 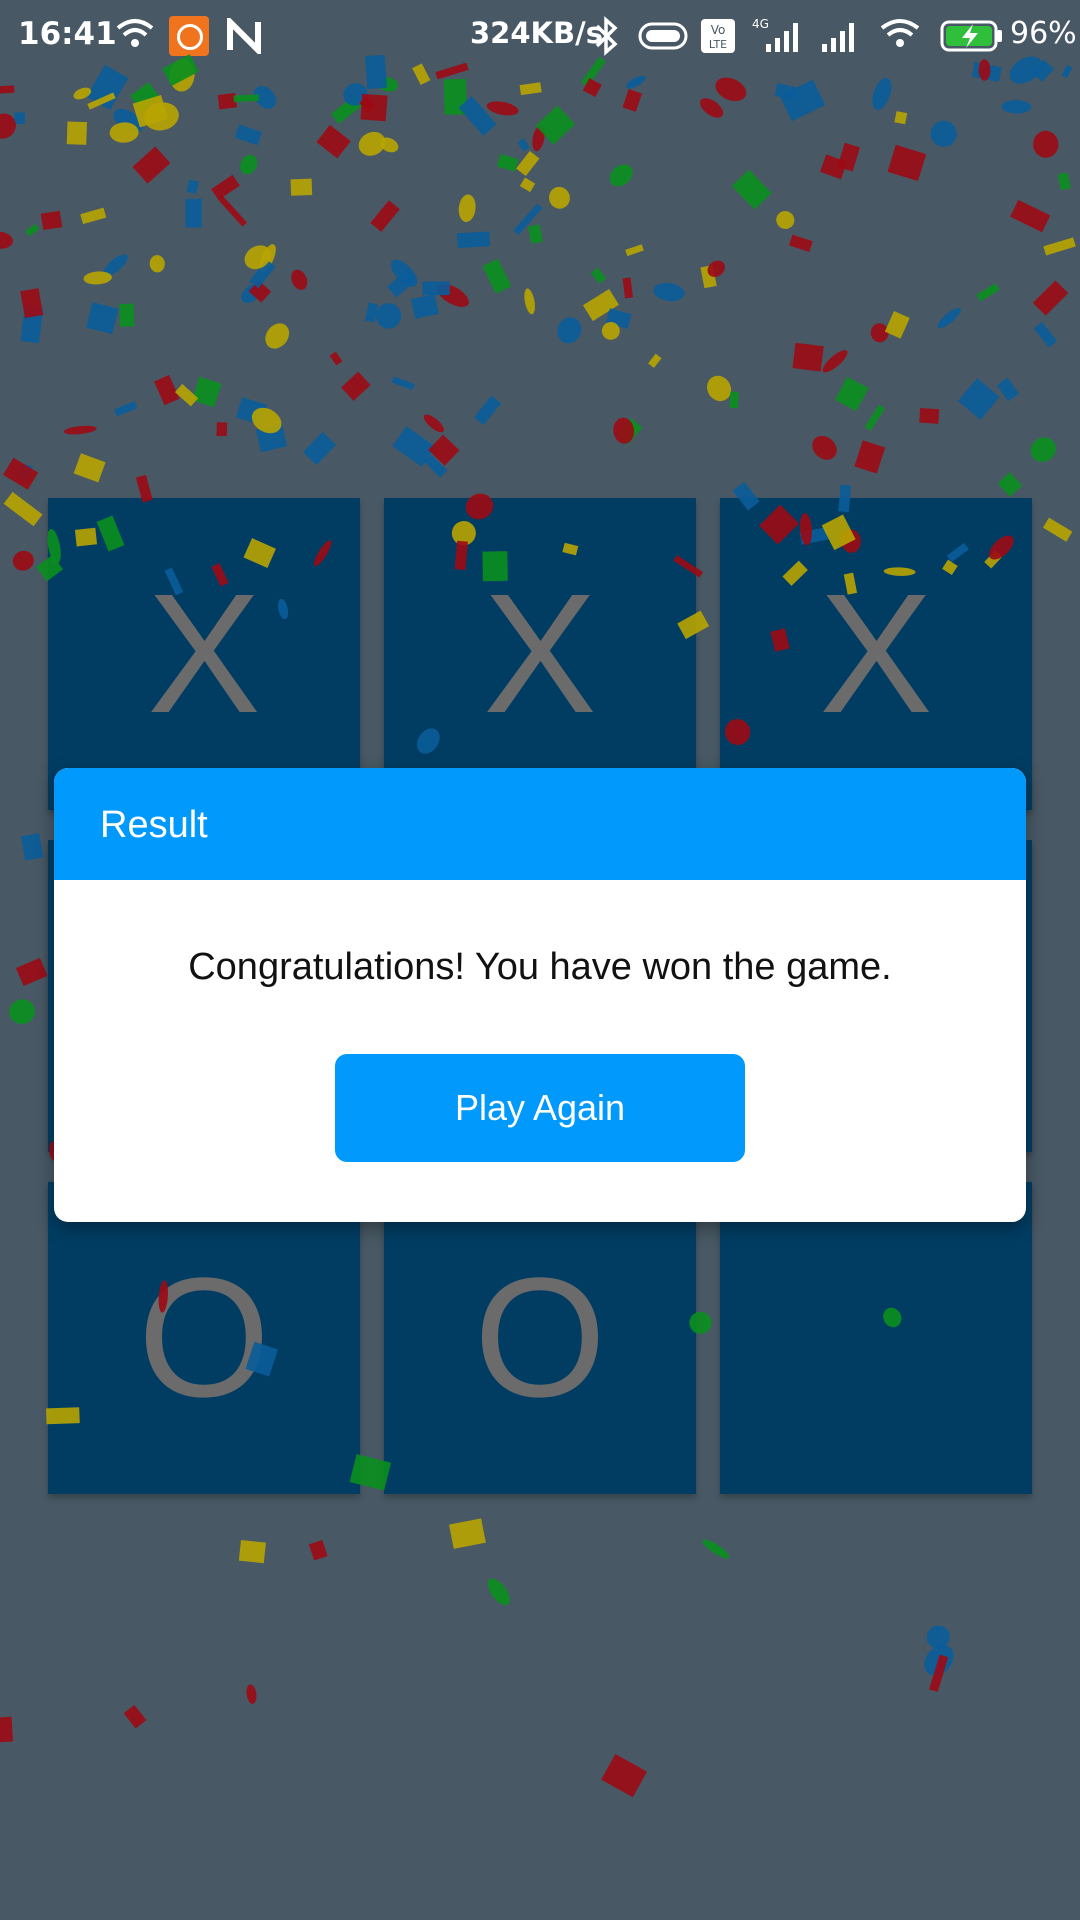 I want to click on cell-mark, so click(x=876, y=1338).